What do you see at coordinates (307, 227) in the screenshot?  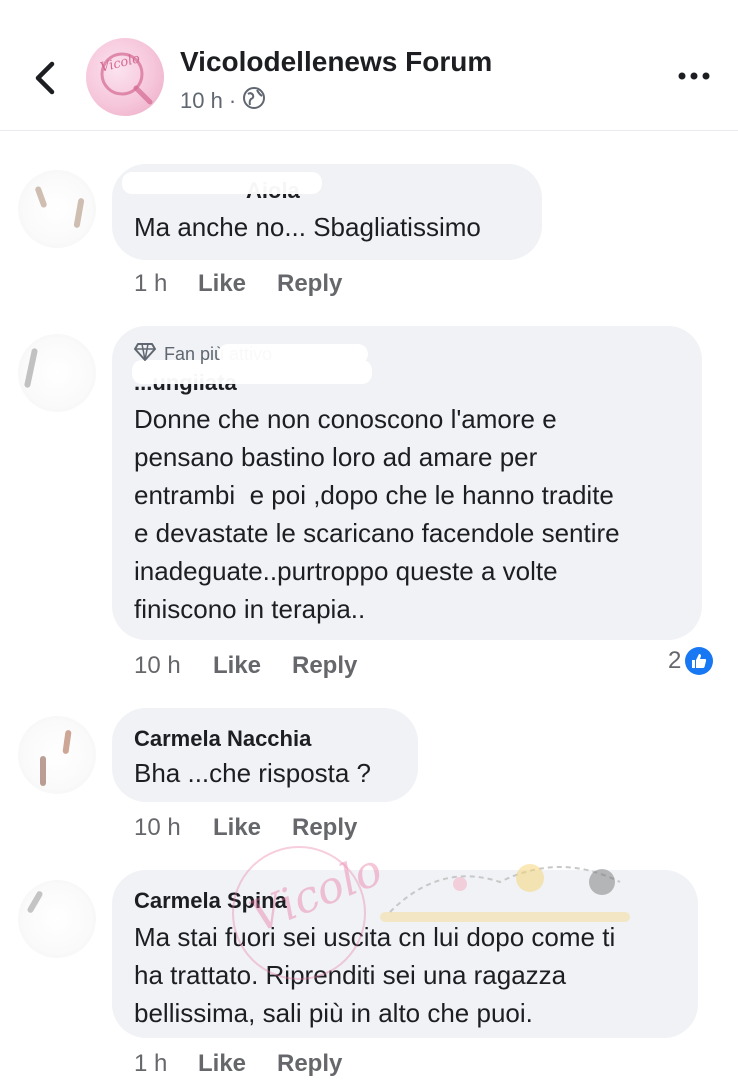 I see `comment-text: Ma anche no... Sbagliatissimo` at bounding box center [307, 227].